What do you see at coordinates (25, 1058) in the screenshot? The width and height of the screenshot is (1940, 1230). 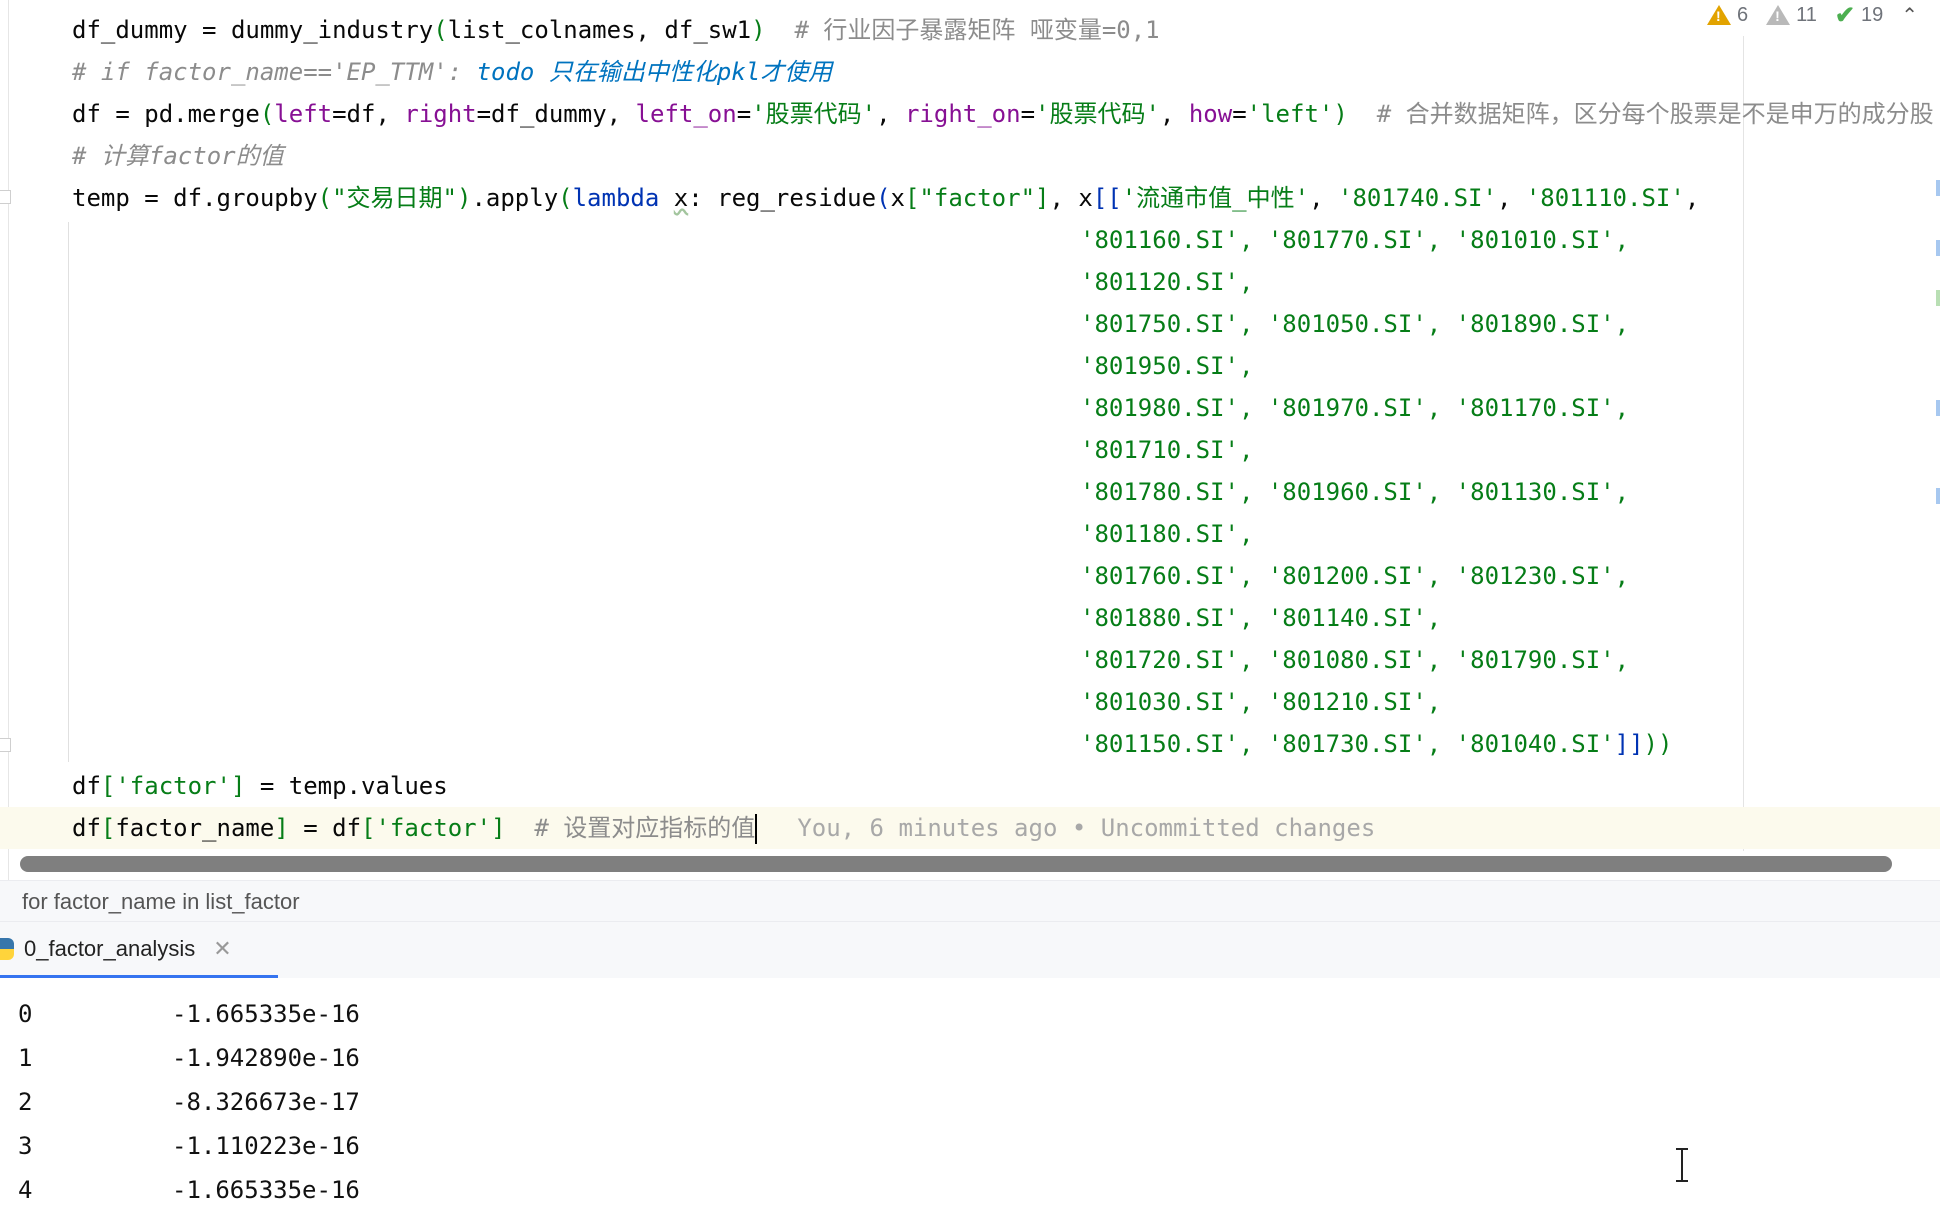 I see `row-index: 1` at bounding box center [25, 1058].